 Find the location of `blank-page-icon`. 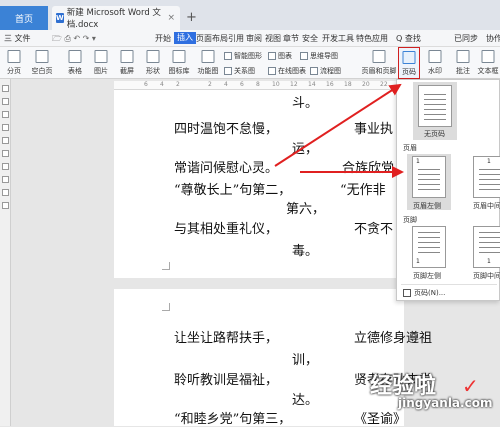

blank-page-icon is located at coordinates (42, 56).